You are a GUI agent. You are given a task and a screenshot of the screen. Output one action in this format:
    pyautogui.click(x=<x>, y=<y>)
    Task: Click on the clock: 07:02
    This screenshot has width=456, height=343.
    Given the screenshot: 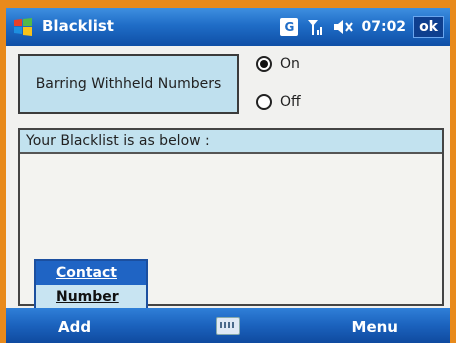 What is the action you would take?
    pyautogui.click(x=383, y=27)
    